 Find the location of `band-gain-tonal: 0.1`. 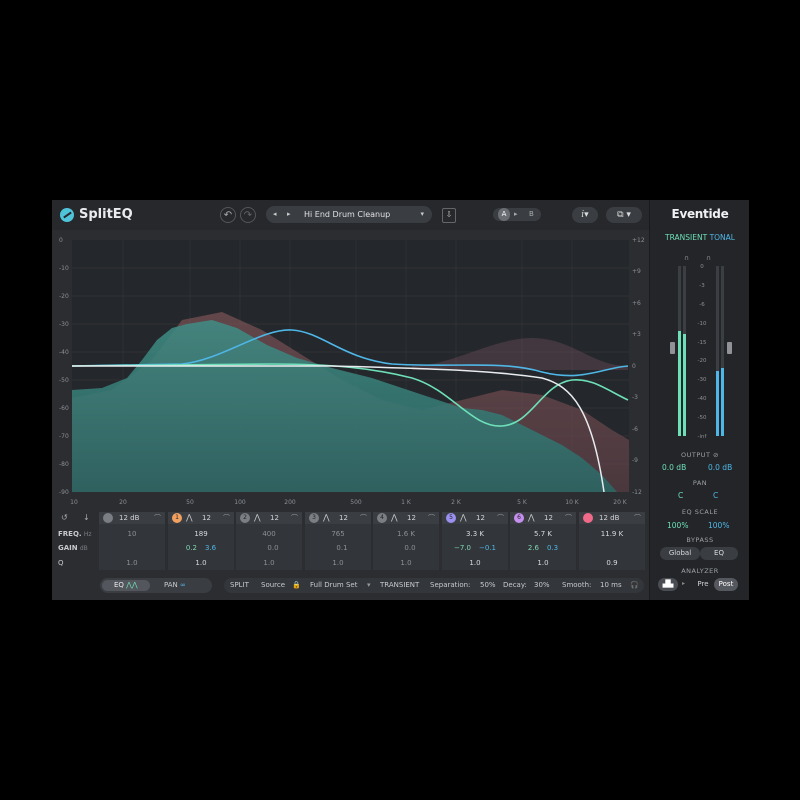

band-gain-tonal: 0.1 is located at coordinates (341, 548).